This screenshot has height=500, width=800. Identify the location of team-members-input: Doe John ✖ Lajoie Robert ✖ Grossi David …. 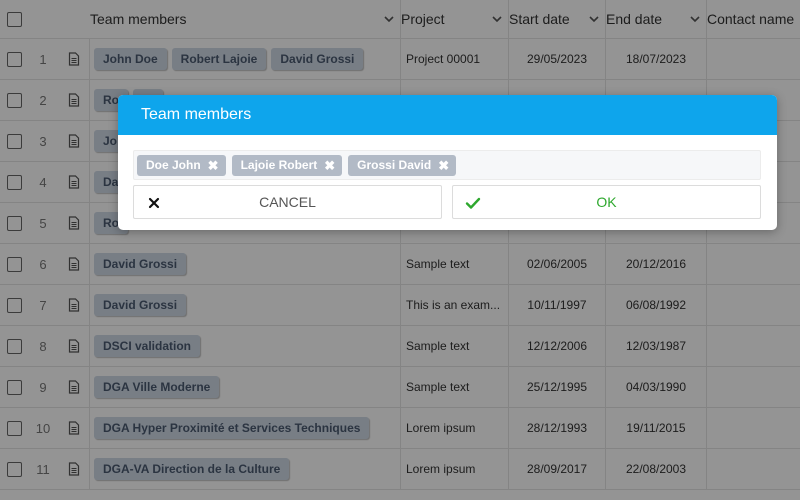
(447, 165).